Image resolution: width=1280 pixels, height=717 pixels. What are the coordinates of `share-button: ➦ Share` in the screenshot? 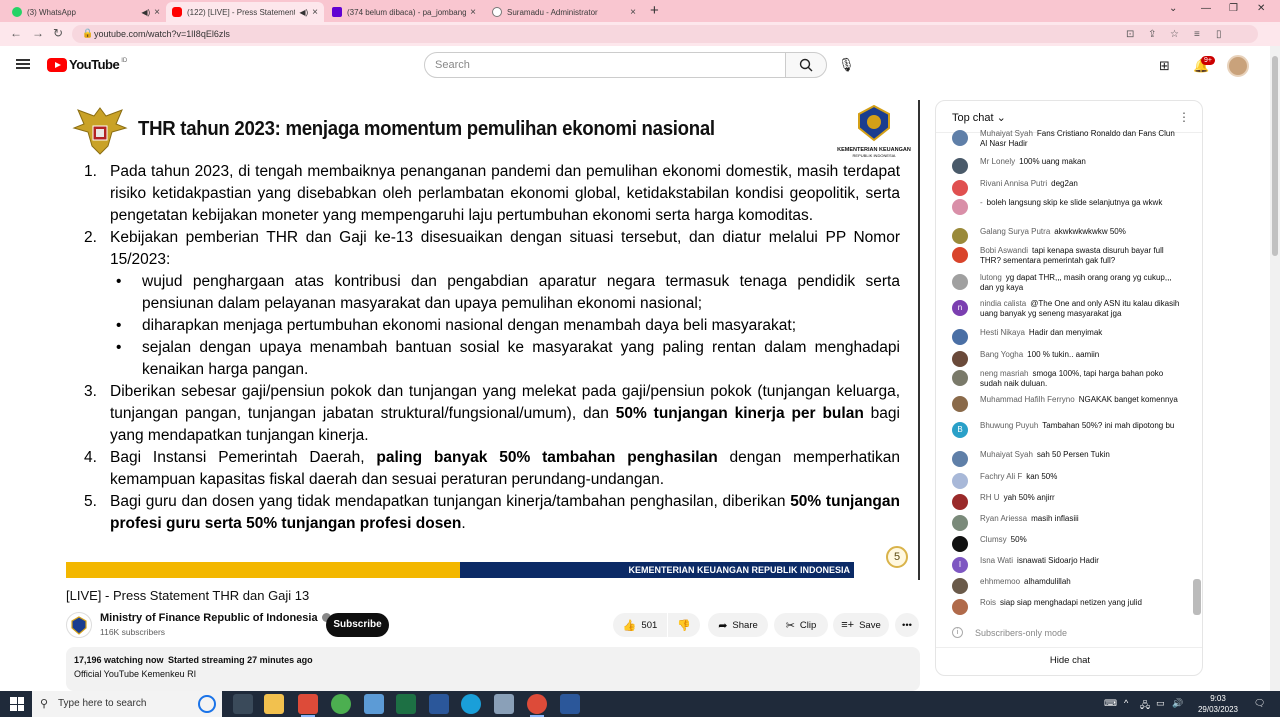 It's located at (738, 625).